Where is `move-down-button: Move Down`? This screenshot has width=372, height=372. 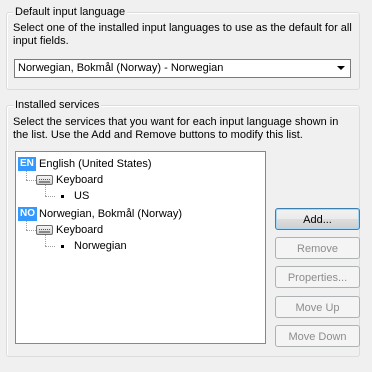
move-down-button: Move Down is located at coordinates (317, 336).